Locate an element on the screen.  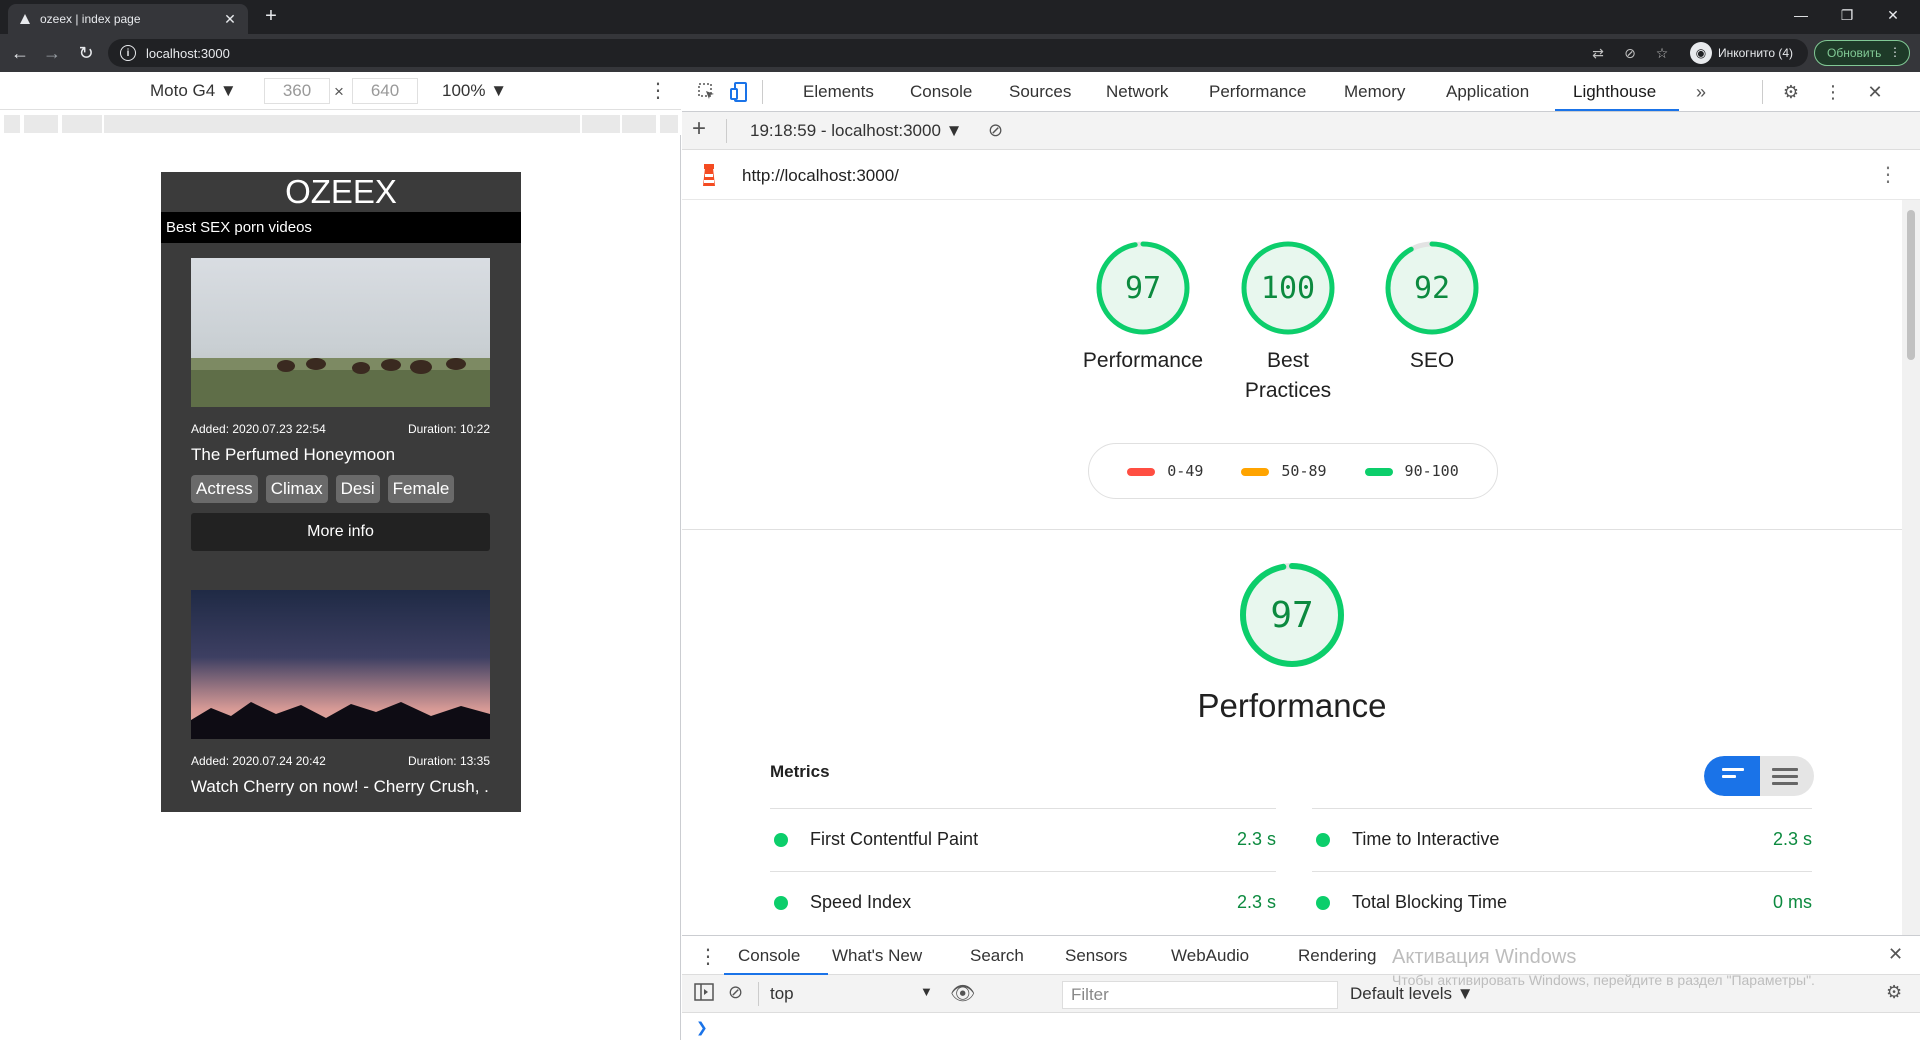
context-value: top is located at coordinates (782, 993).